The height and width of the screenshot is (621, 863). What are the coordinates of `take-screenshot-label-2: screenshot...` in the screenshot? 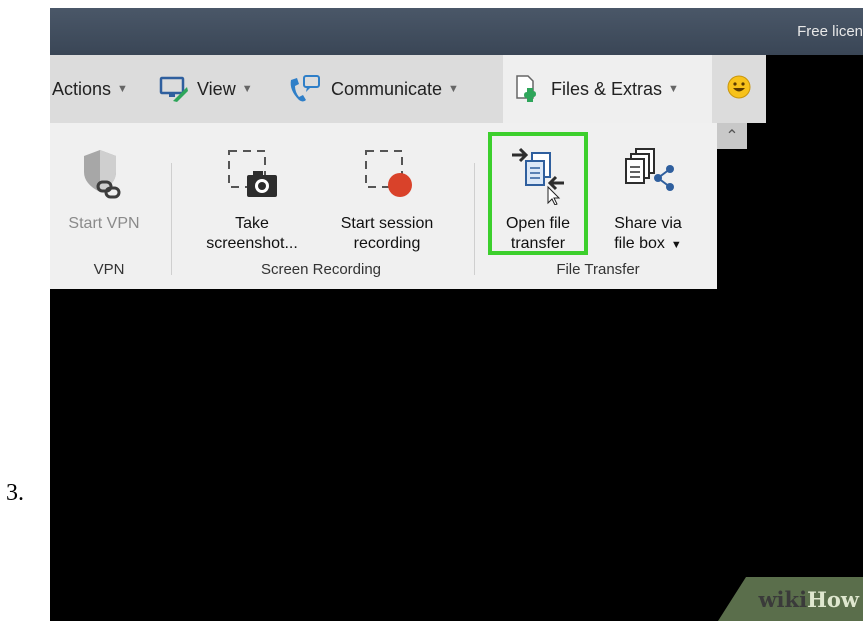 It's located at (252, 243).